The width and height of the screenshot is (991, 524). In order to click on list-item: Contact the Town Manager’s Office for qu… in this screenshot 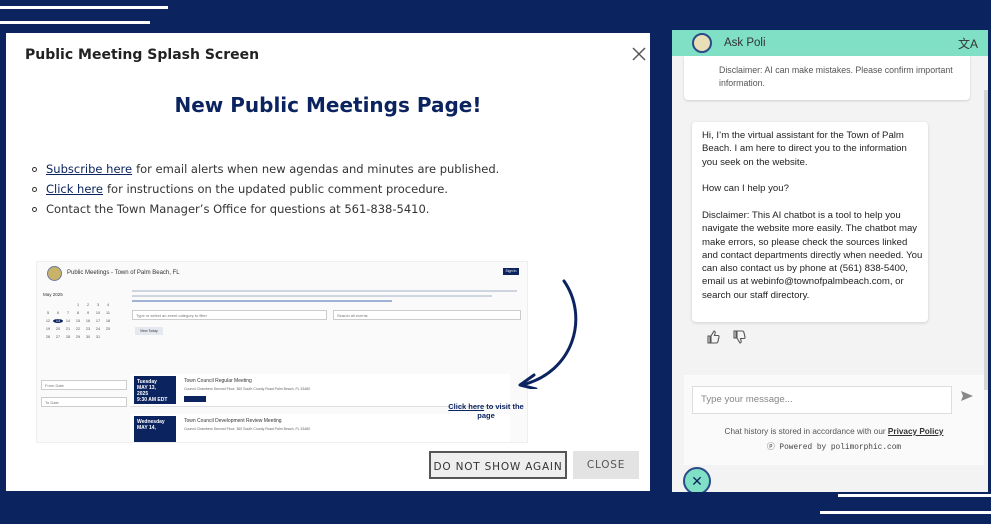, I will do `click(265, 209)`.